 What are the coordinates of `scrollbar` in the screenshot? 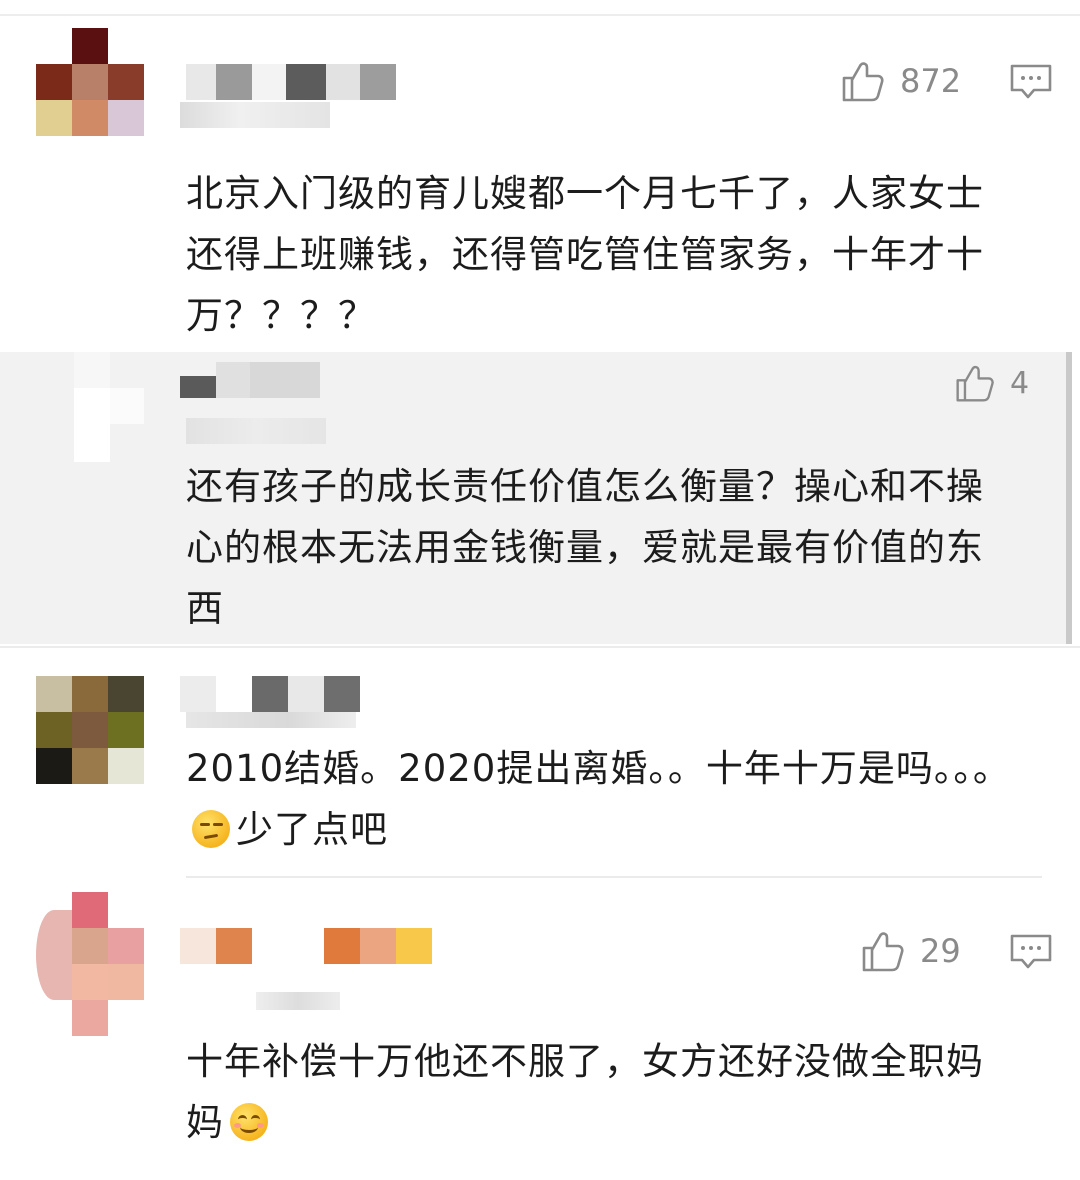 It's located at (1069, 498).